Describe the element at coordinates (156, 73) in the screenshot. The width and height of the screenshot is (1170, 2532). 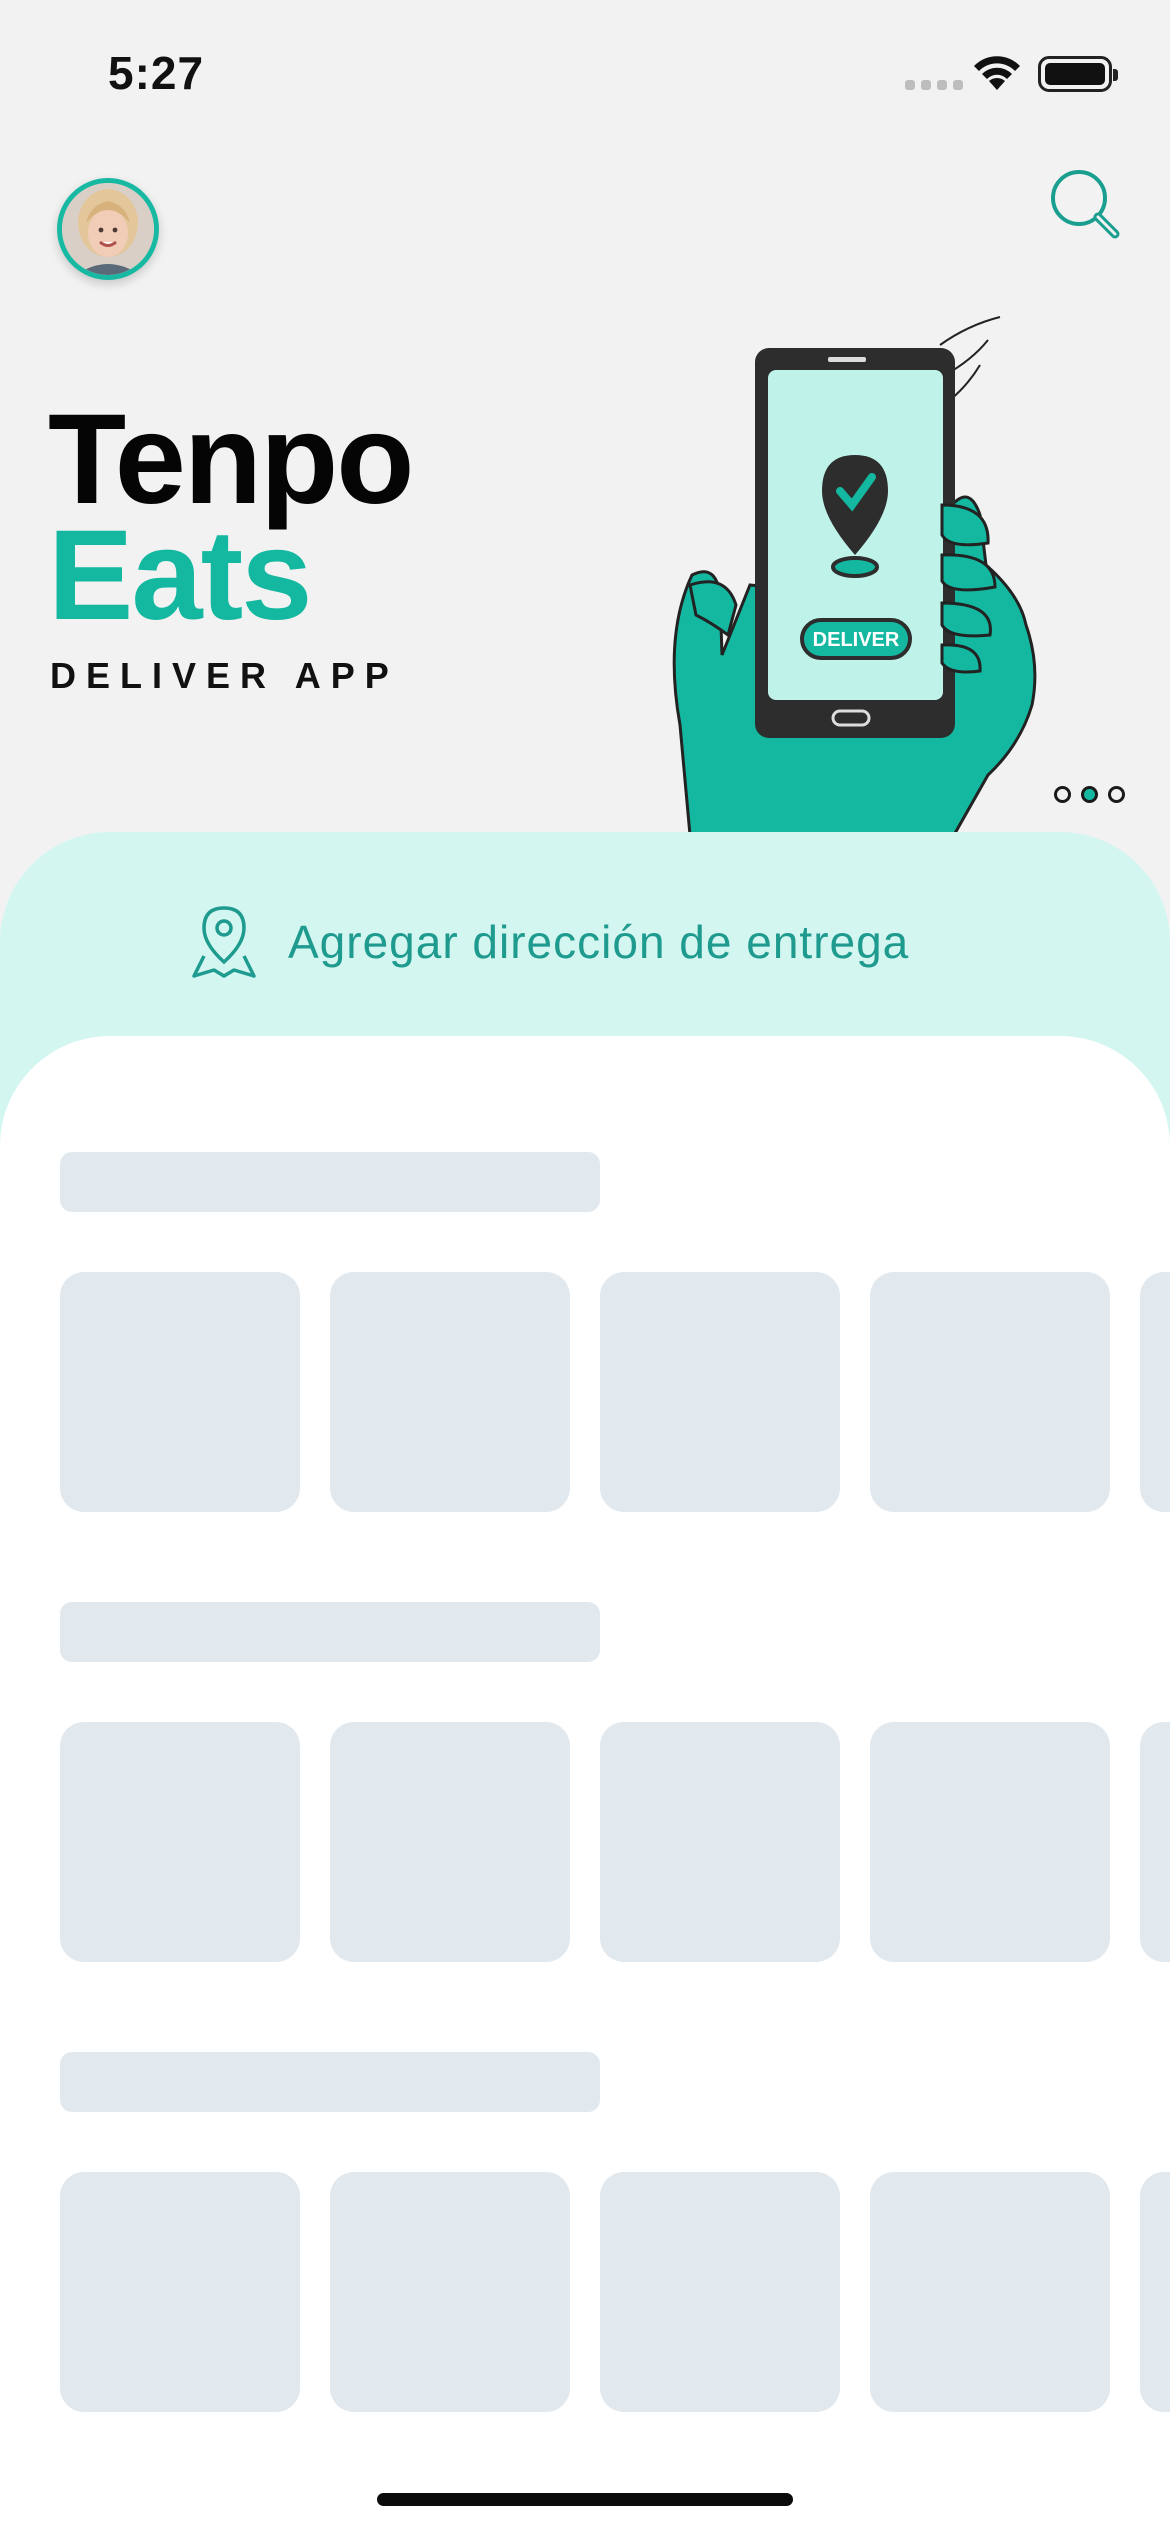
I see `status-time: 5:27` at that location.